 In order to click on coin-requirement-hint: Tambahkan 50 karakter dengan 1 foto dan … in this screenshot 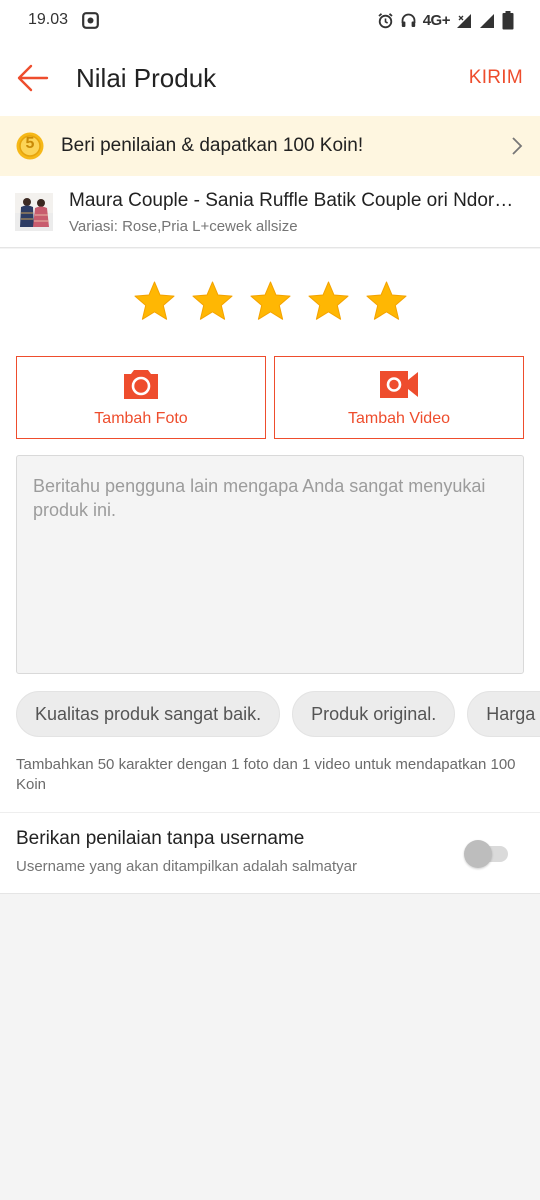, I will do `click(266, 774)`.